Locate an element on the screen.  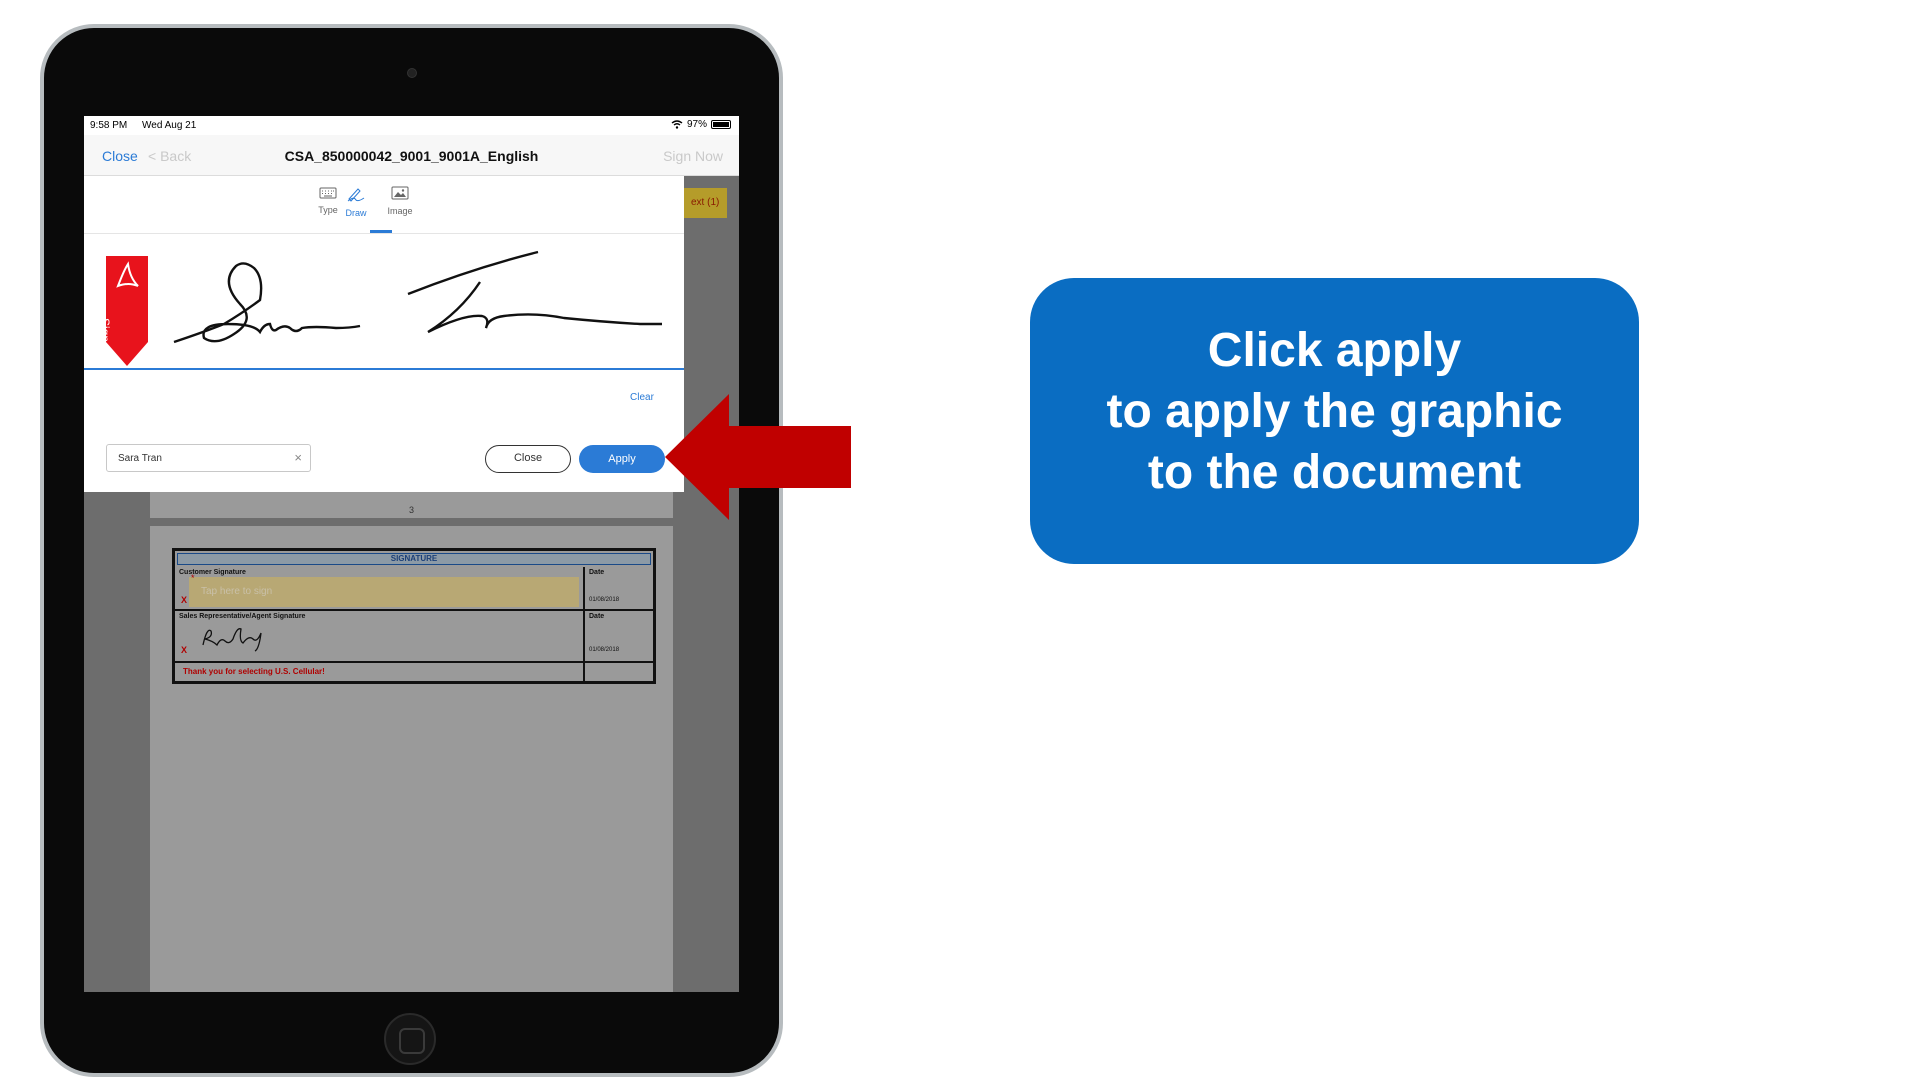
battery-icon is located at coordinates (721, 124).